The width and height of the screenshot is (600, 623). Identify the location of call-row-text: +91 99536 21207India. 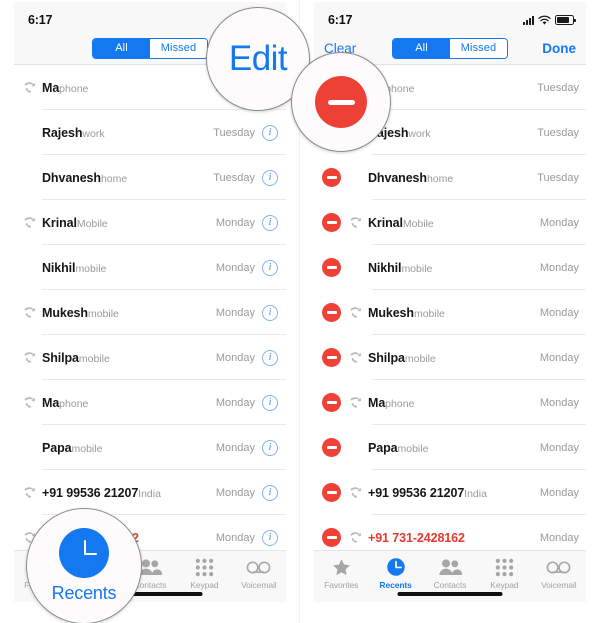
(453, 493).